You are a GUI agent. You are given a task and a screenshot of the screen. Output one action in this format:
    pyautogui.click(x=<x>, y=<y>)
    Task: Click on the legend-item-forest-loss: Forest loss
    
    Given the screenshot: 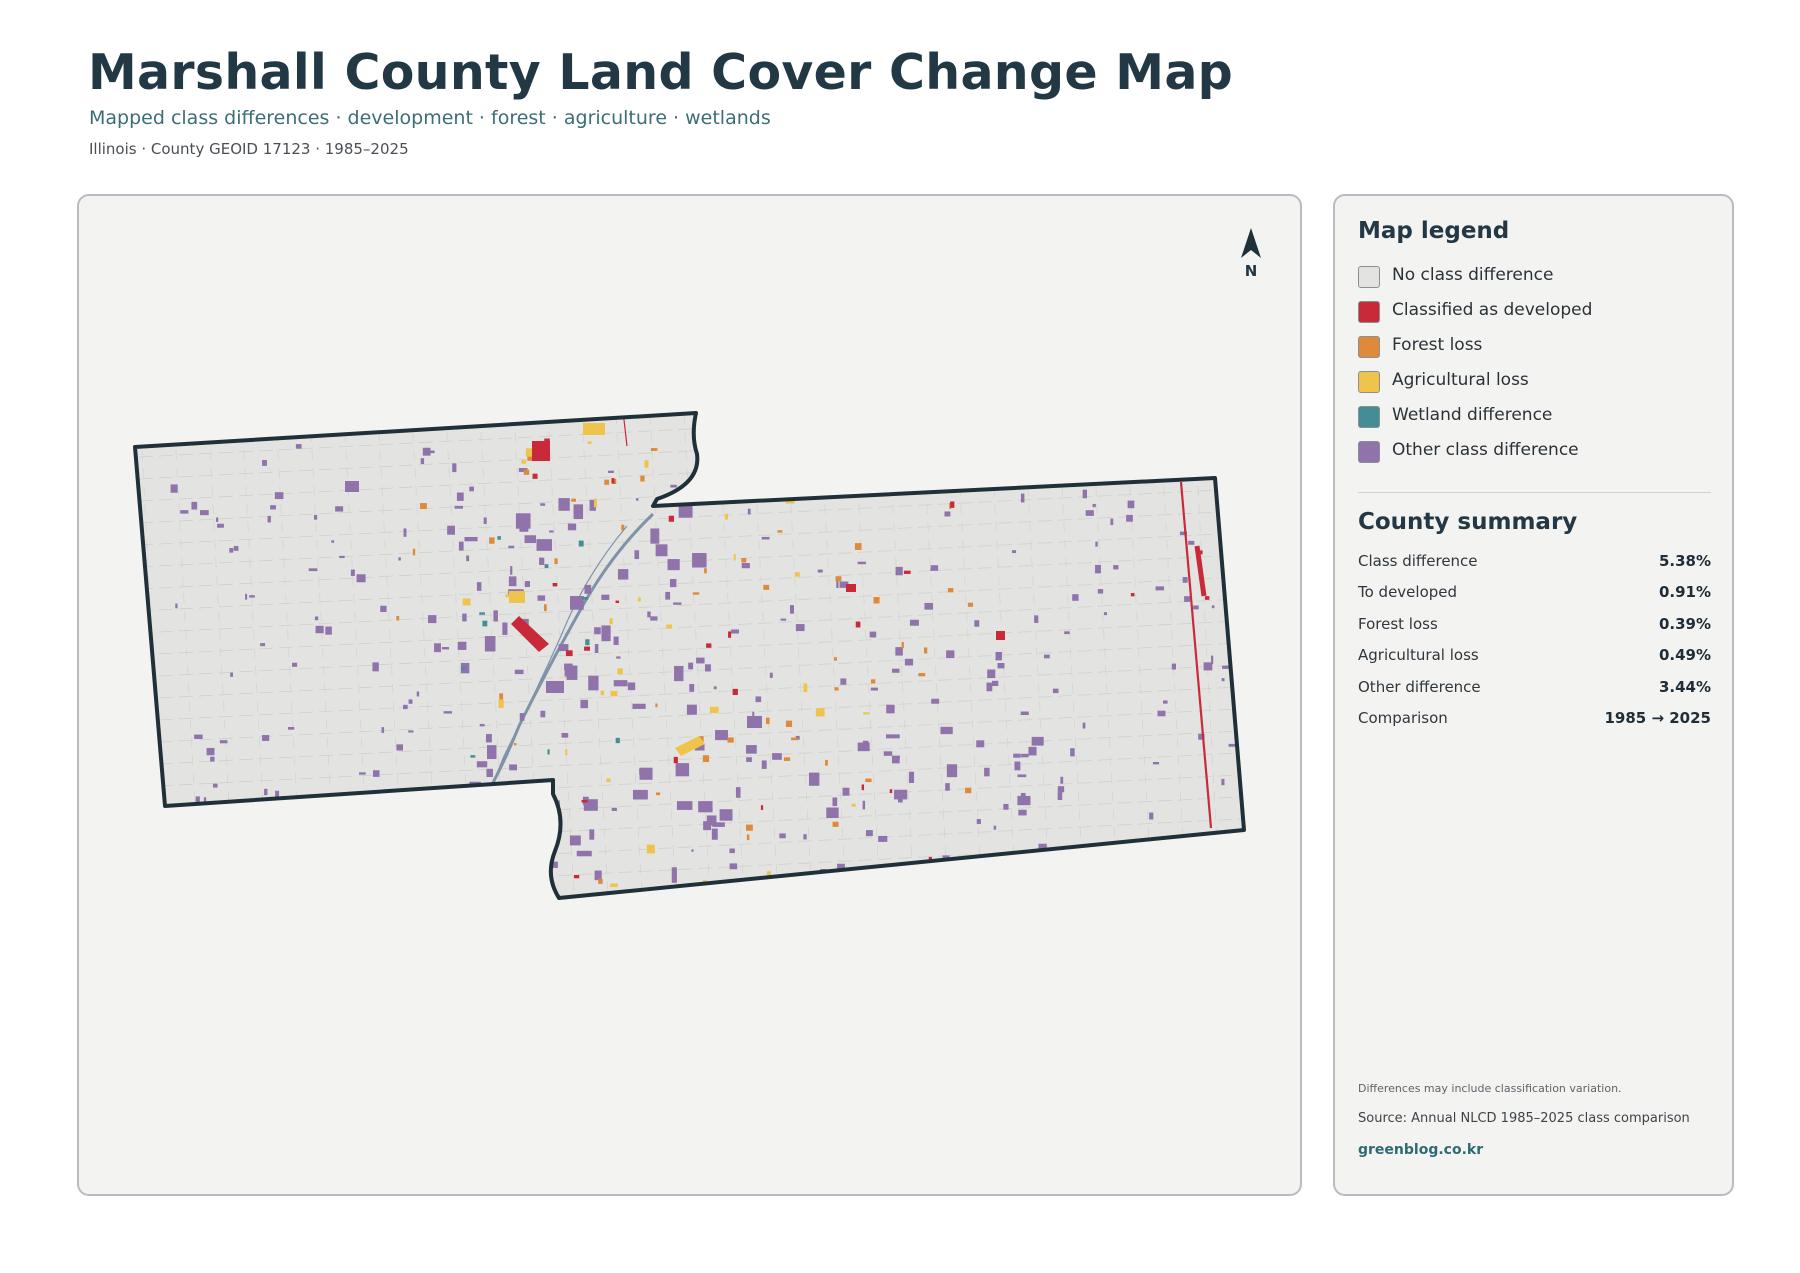 What is the action you would take?
    pyautogui.click(x=1475, y=351)
    